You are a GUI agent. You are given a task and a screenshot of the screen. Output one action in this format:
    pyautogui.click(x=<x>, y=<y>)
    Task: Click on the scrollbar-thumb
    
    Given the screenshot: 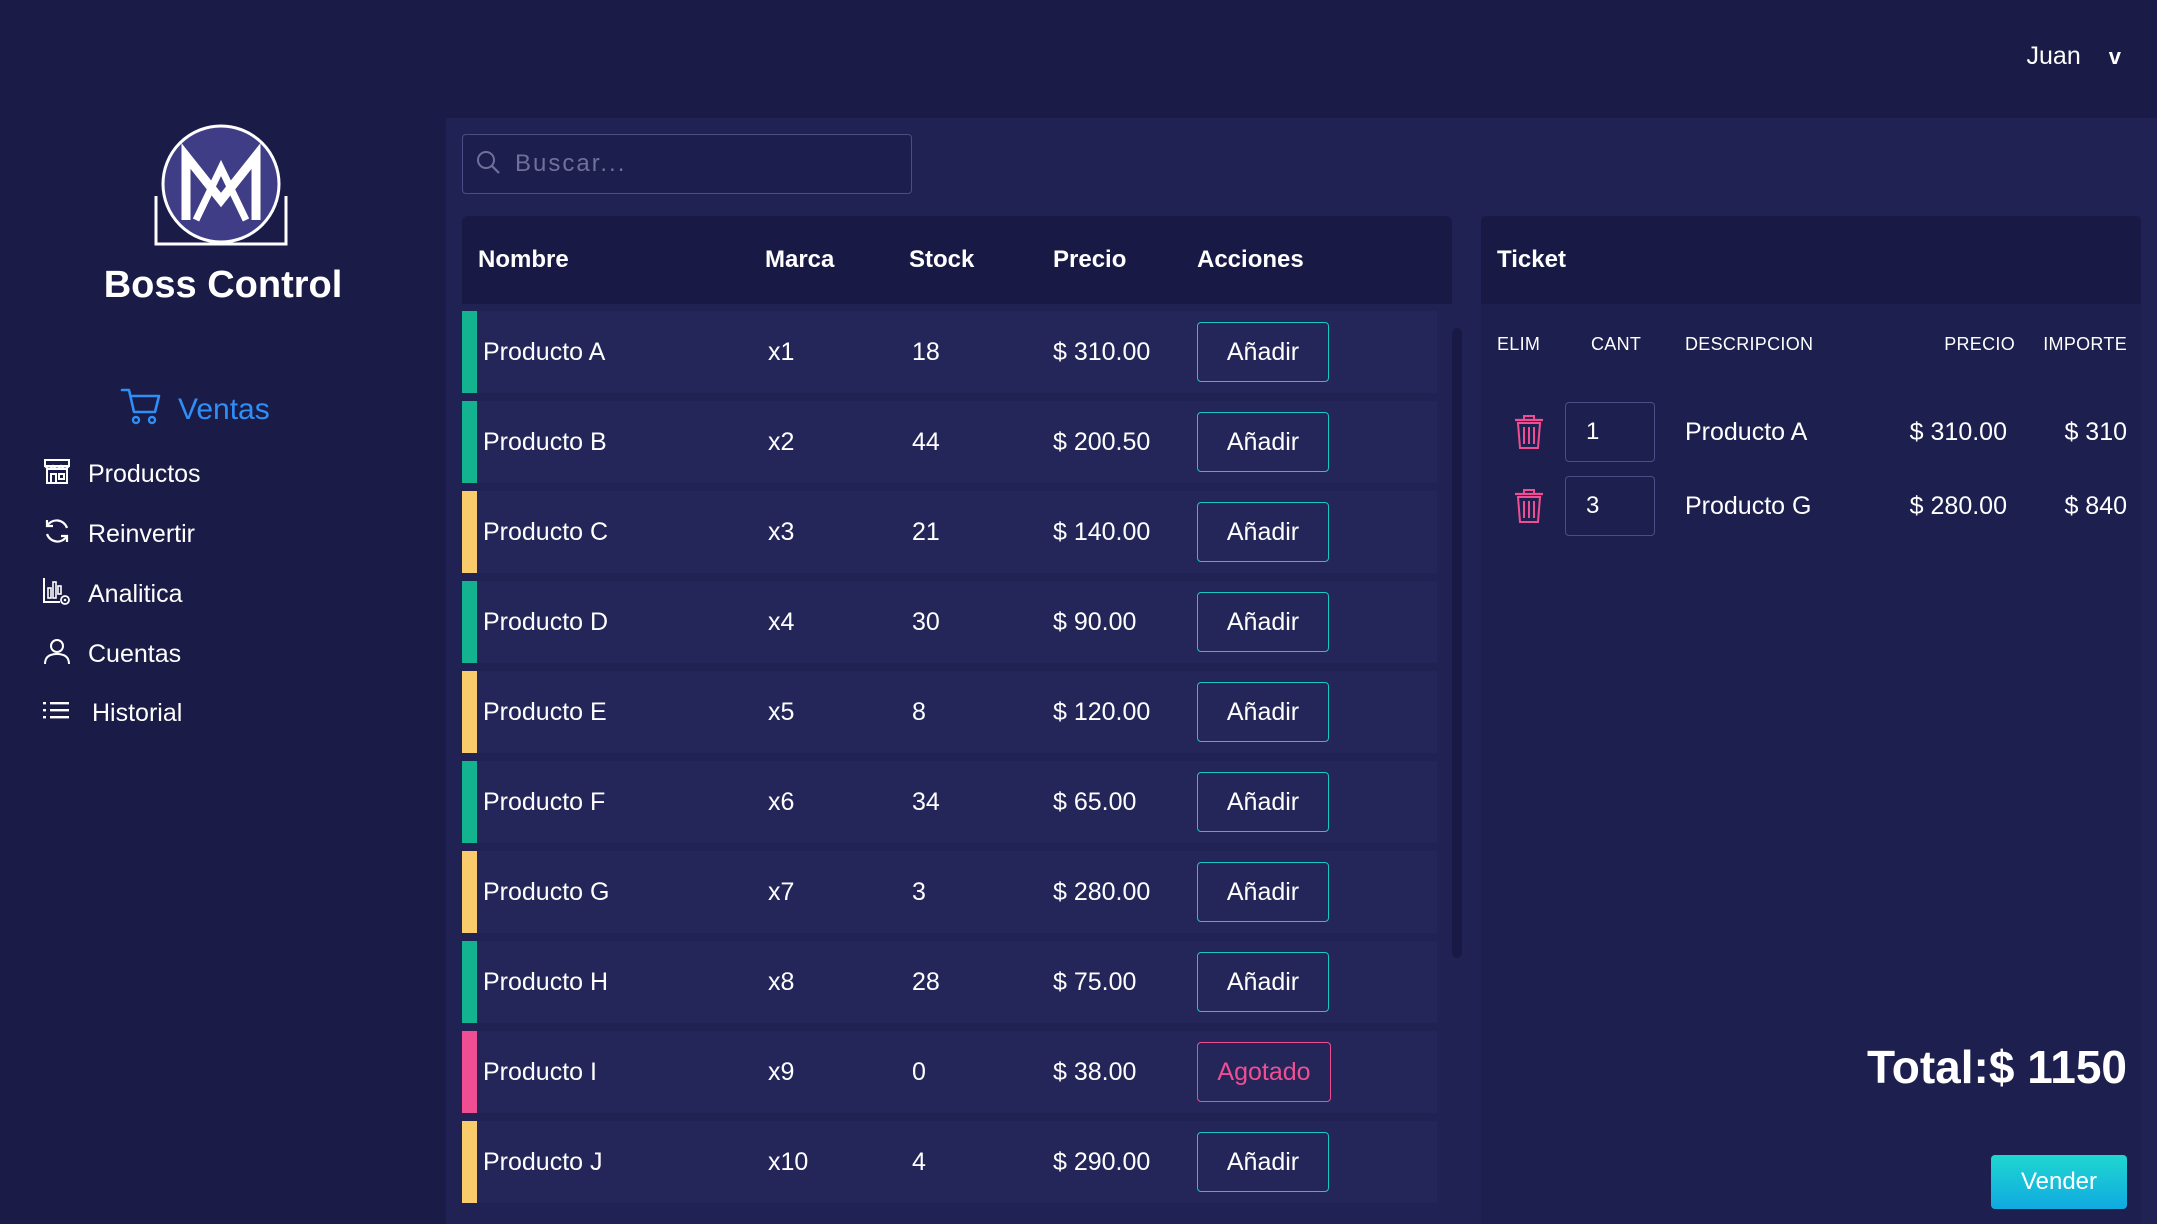 What is the action you would take?
    pyautogui.click(x=1457, y=643)
    